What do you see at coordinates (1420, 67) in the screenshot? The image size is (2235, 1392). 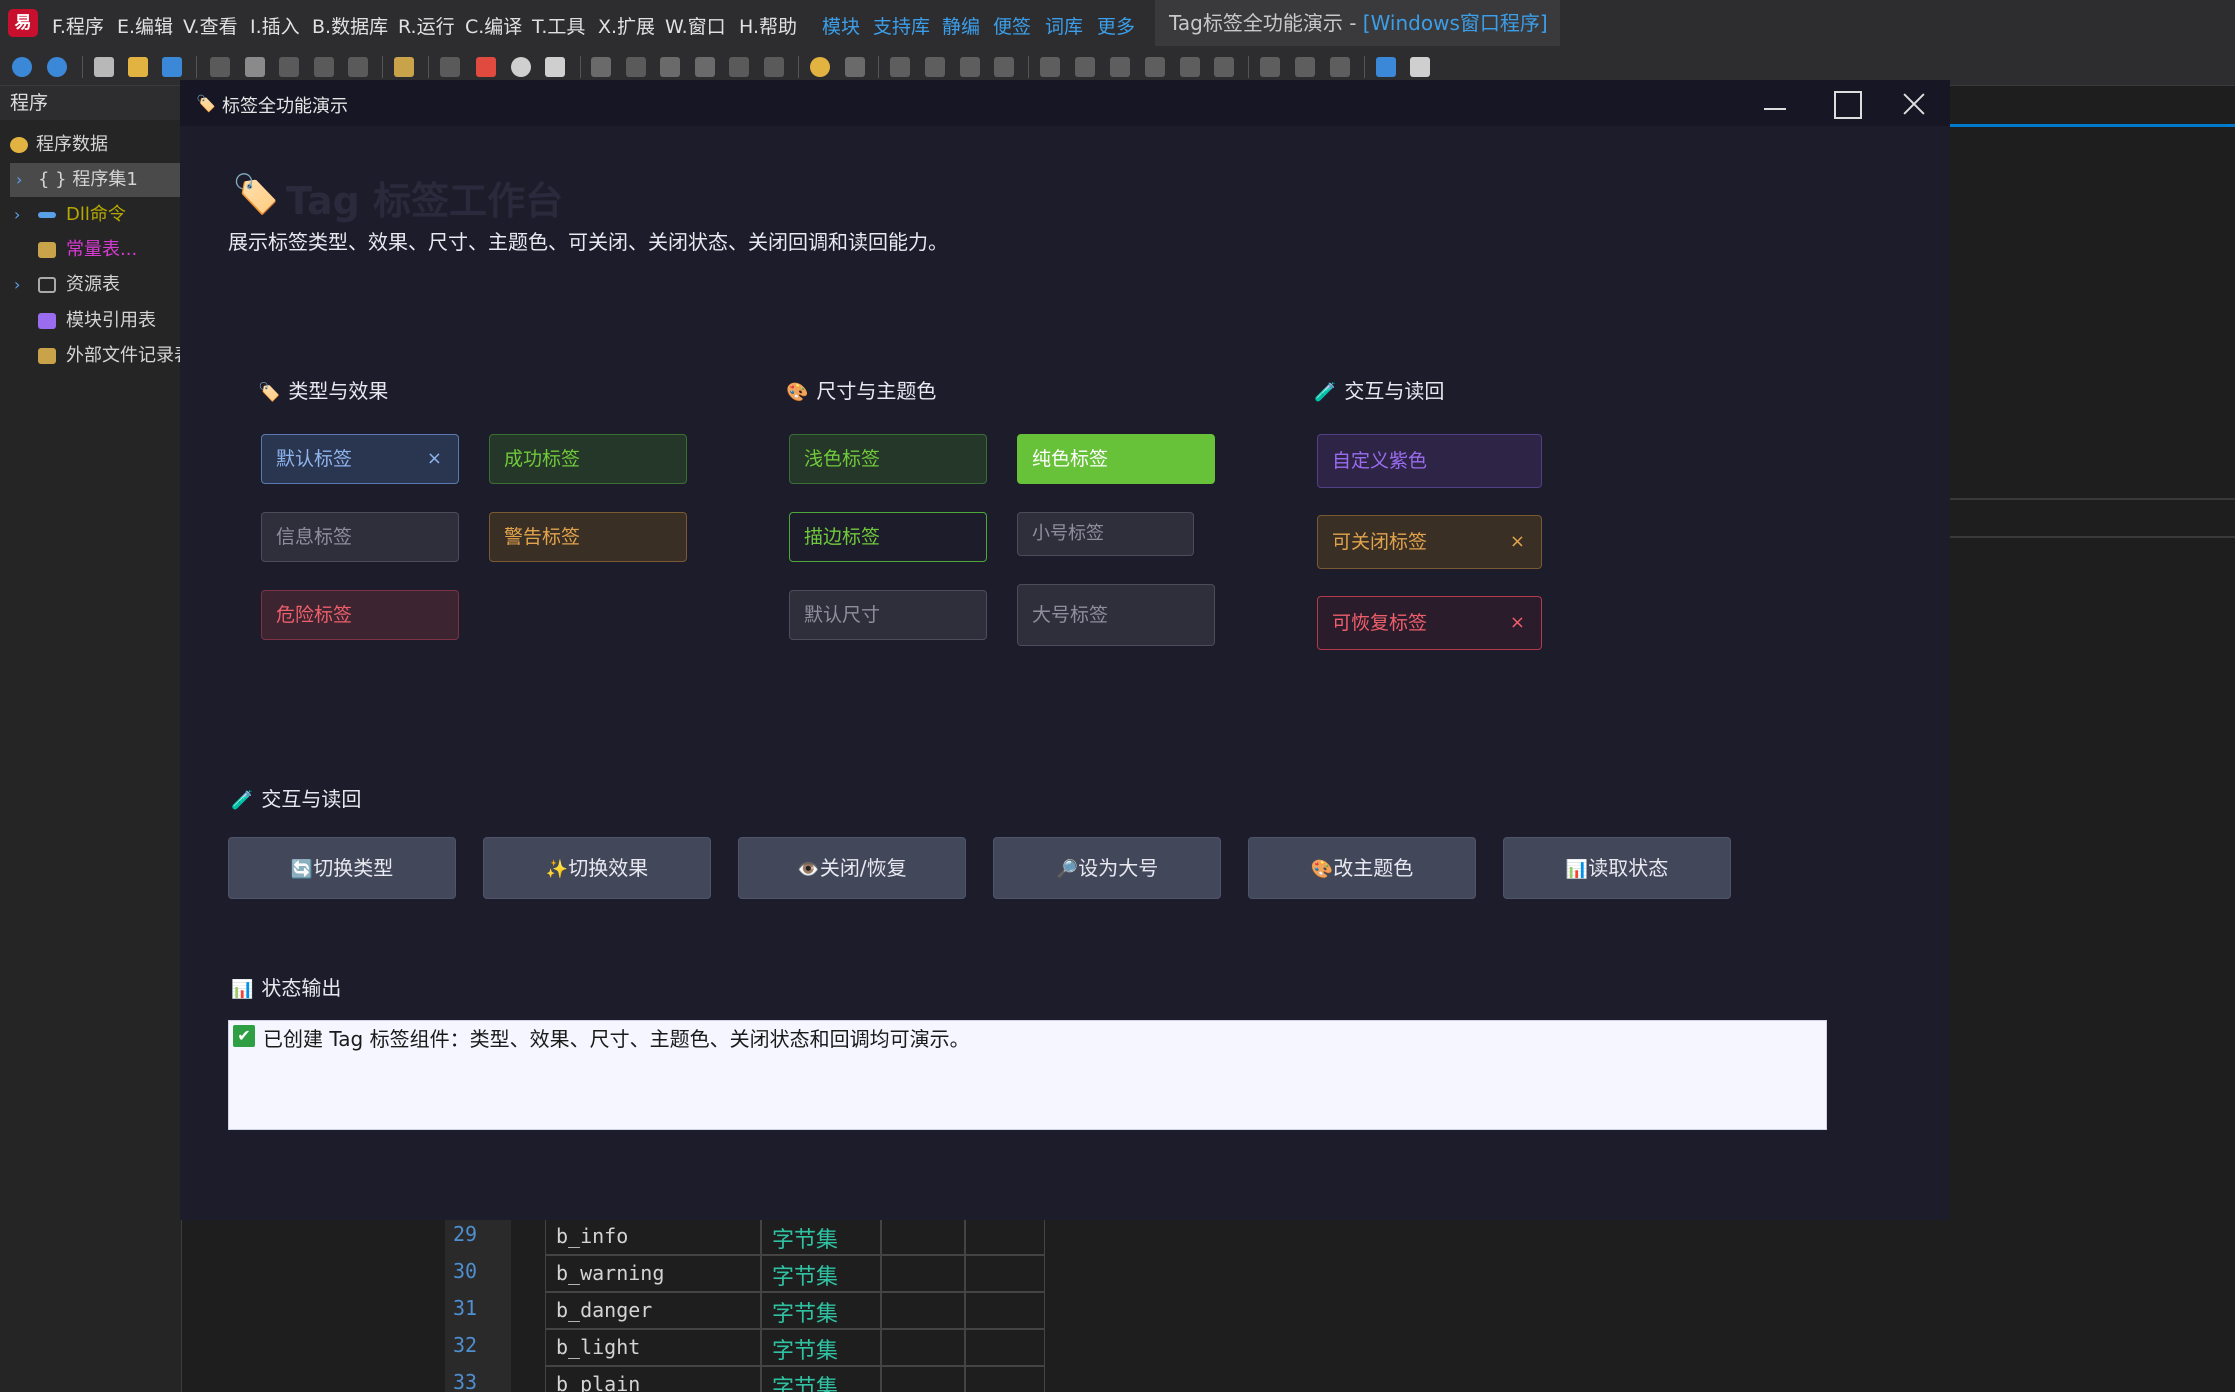 I see `tools-icon` at bounding box center [1420, 67].